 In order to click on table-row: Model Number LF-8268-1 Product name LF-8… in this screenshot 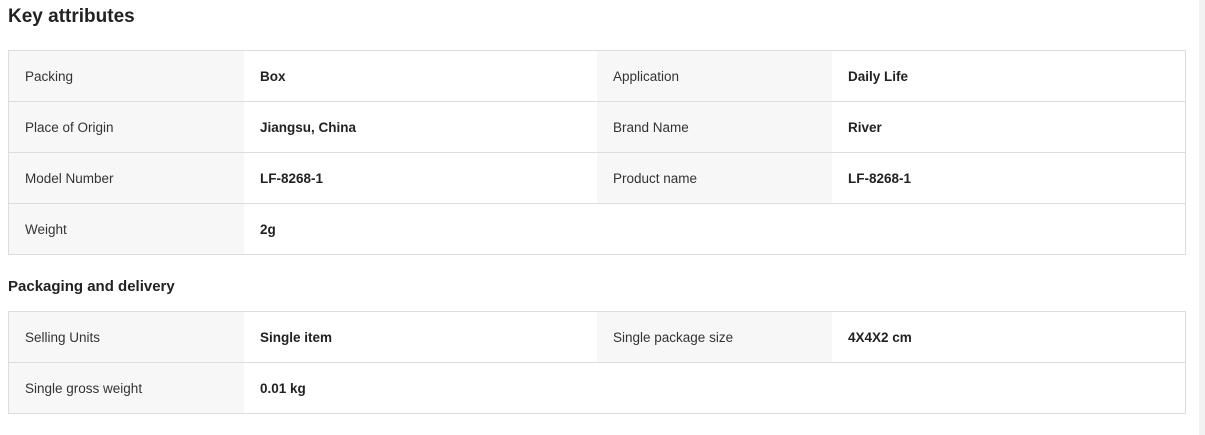, I will do `click(597, 178)`.